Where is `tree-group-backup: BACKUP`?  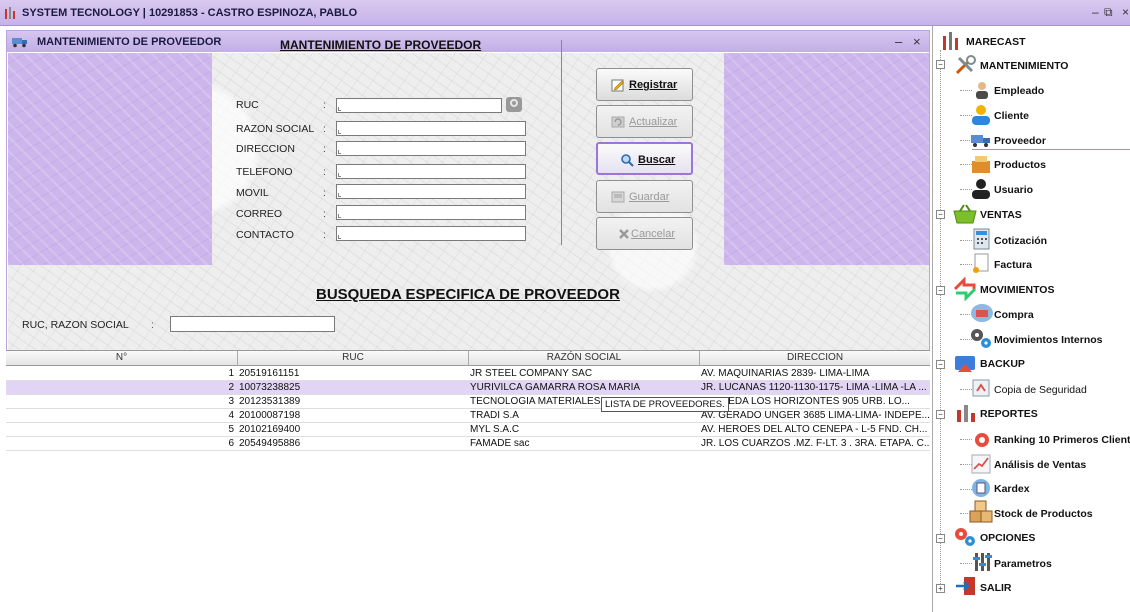 tree-group-backup: BACKUP is located at coordinates (1002, 364).